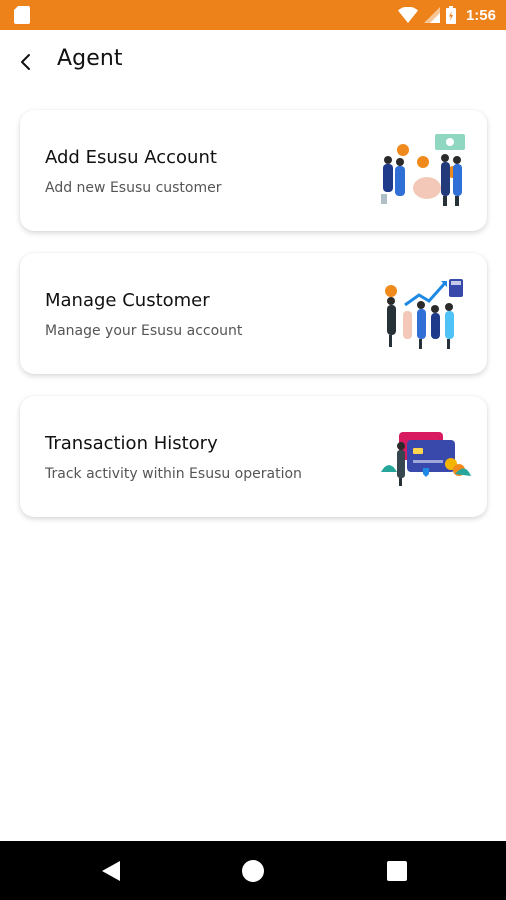  What do you see at coordinates (173, 474) in the screenshot?
I see `card-subtitle: Track activity within Esusu operation` at bounding box center [173, 474].